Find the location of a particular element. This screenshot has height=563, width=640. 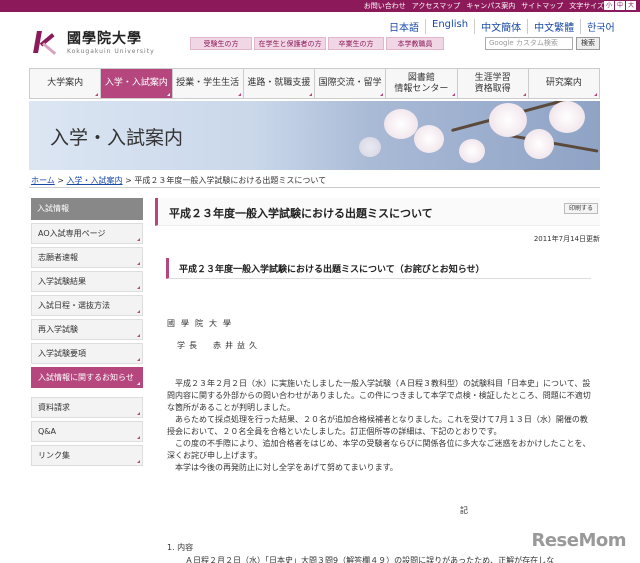

list-item-heading: 1. 内容 is located at coordinates (180, 547).